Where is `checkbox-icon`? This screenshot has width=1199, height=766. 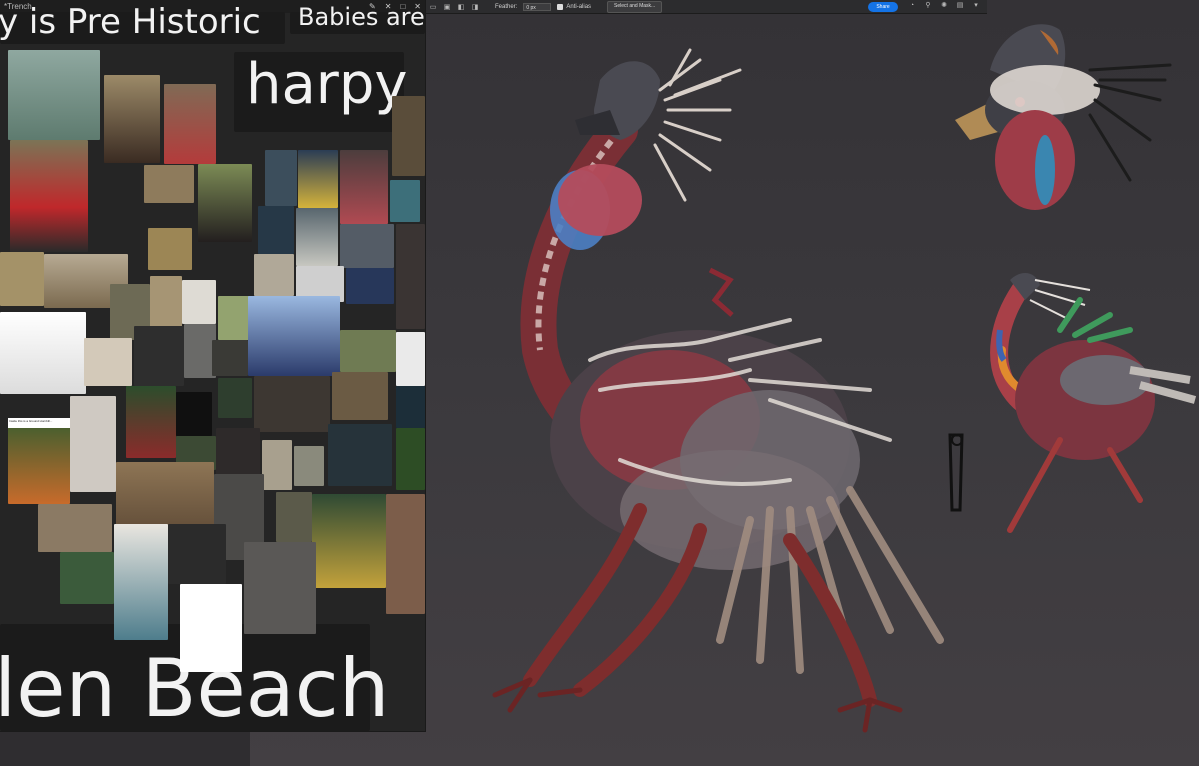
checkbox-icon is located at coordinates (560, 6).